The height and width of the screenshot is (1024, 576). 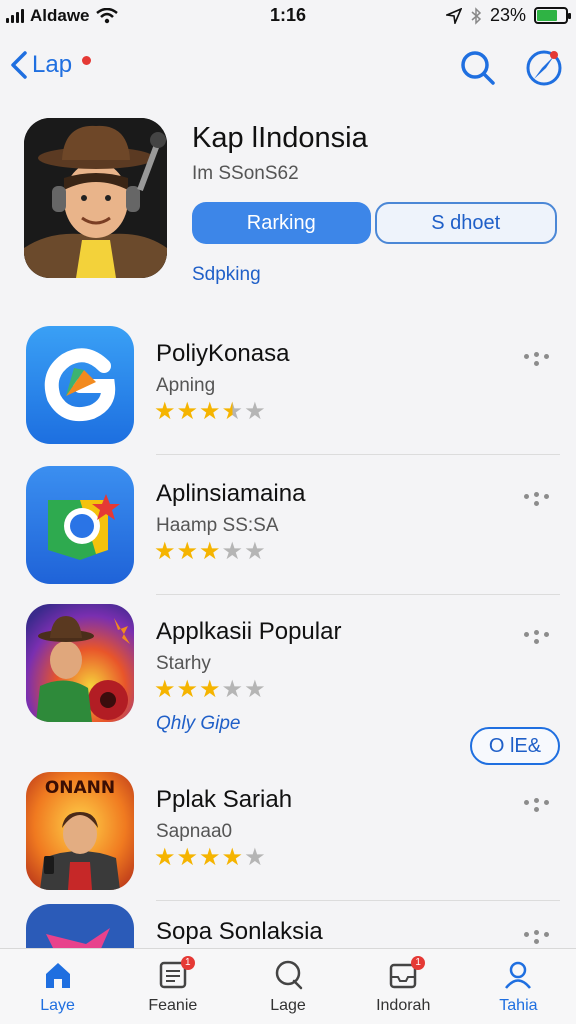 What do you see at coordinates (465, 223) in the screenshot?
I see `tab-secondary: S dhoet` at bounding box center [465, 223].